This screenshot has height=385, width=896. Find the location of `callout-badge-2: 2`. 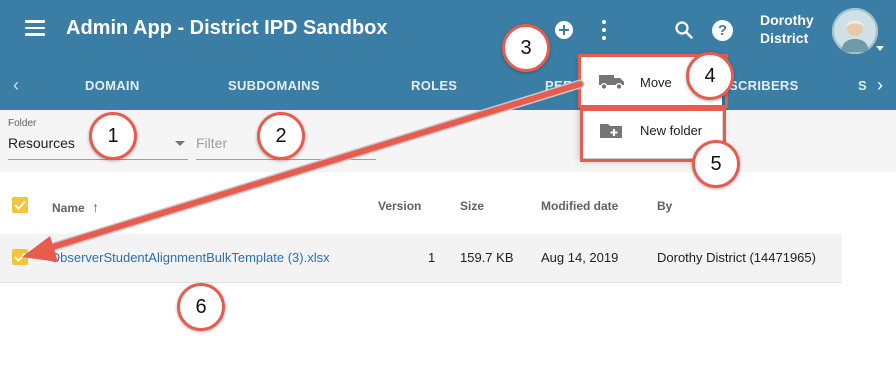

callout-badge-2: 2 is located at coordinates (281, 136).